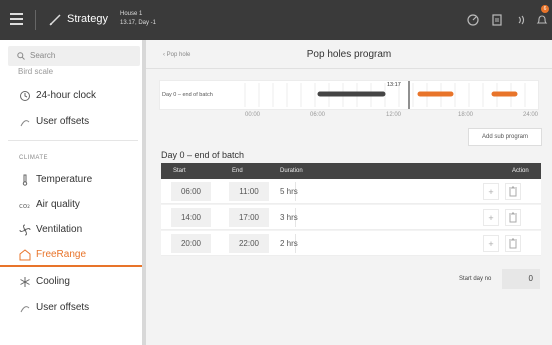 The image size is (552, 345). I want to click on table-row: 06:00 11:00 5 hrs +, so click(351, 191).